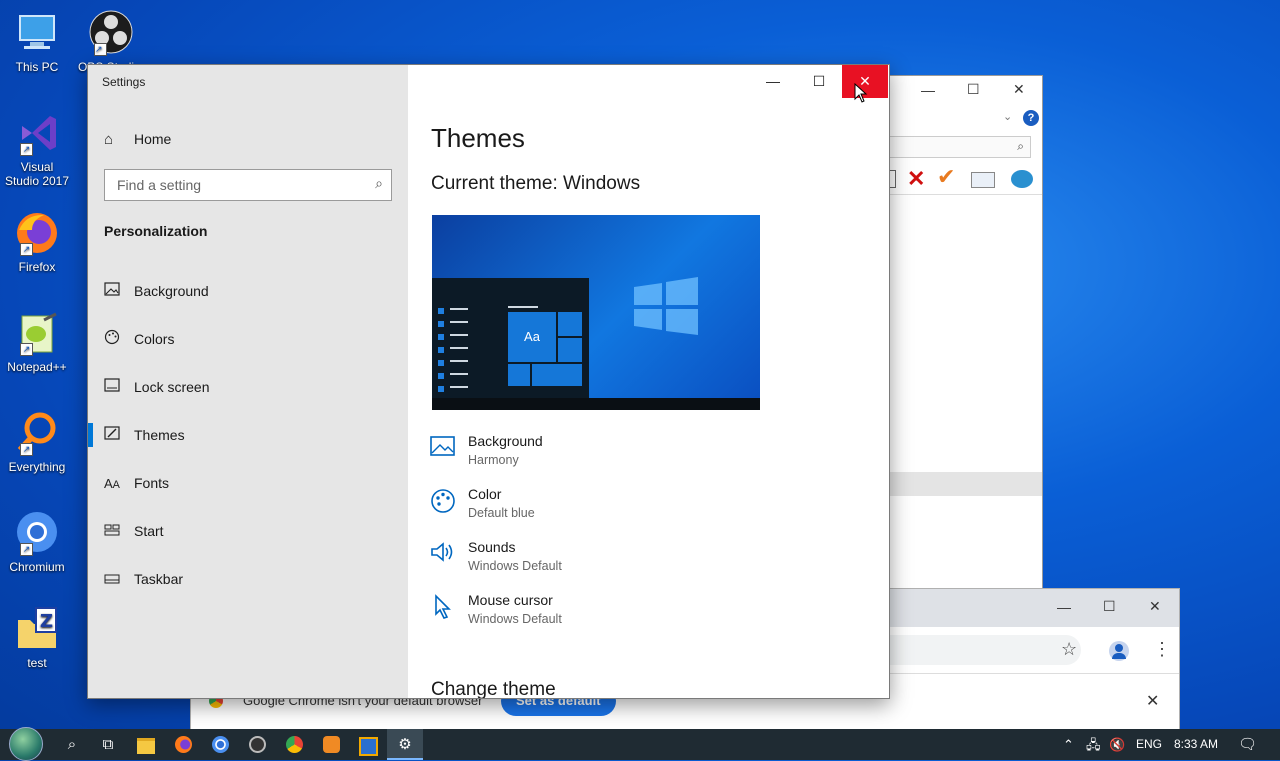 The height and width of the screenshot is (761, 1280). Describe the element at coordinates (109, 139) in the screenshot. I see `home-icon: ⌂` at that location.